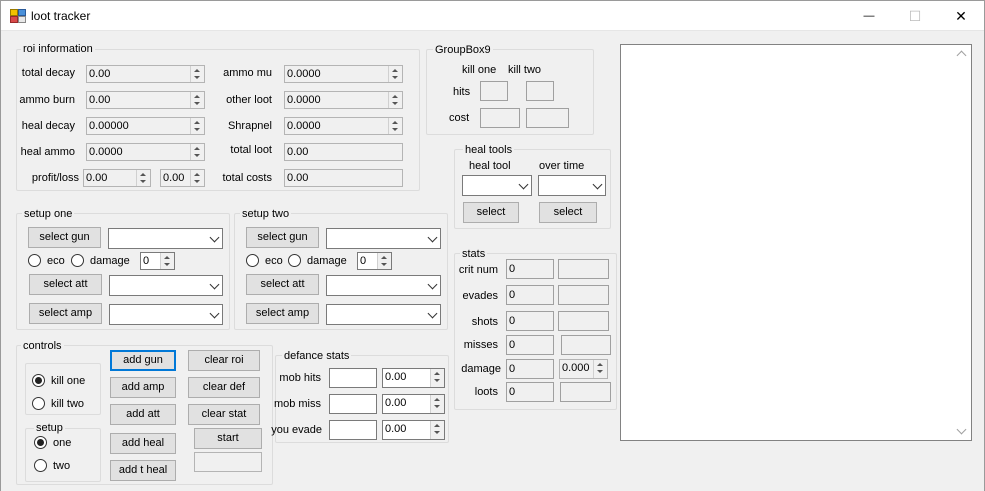 This screenshot has height=491, width=985. I want to click on setup-one-radio, so click(40, 442).